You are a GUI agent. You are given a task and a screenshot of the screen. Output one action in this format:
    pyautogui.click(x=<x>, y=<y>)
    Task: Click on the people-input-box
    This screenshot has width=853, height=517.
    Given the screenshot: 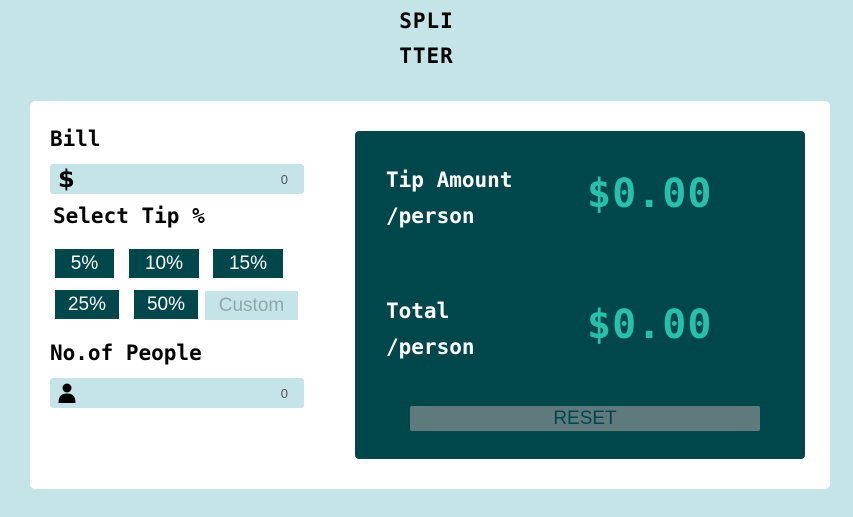 What is the action you would take?
    pyautogui.click(x=177, y=393)
    